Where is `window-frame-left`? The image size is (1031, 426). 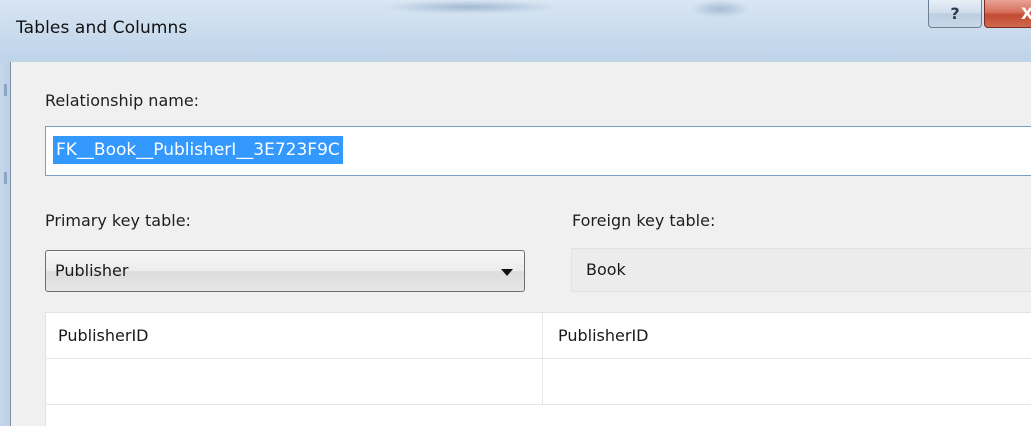 window-frame-left is located at coordinates (5, 244).